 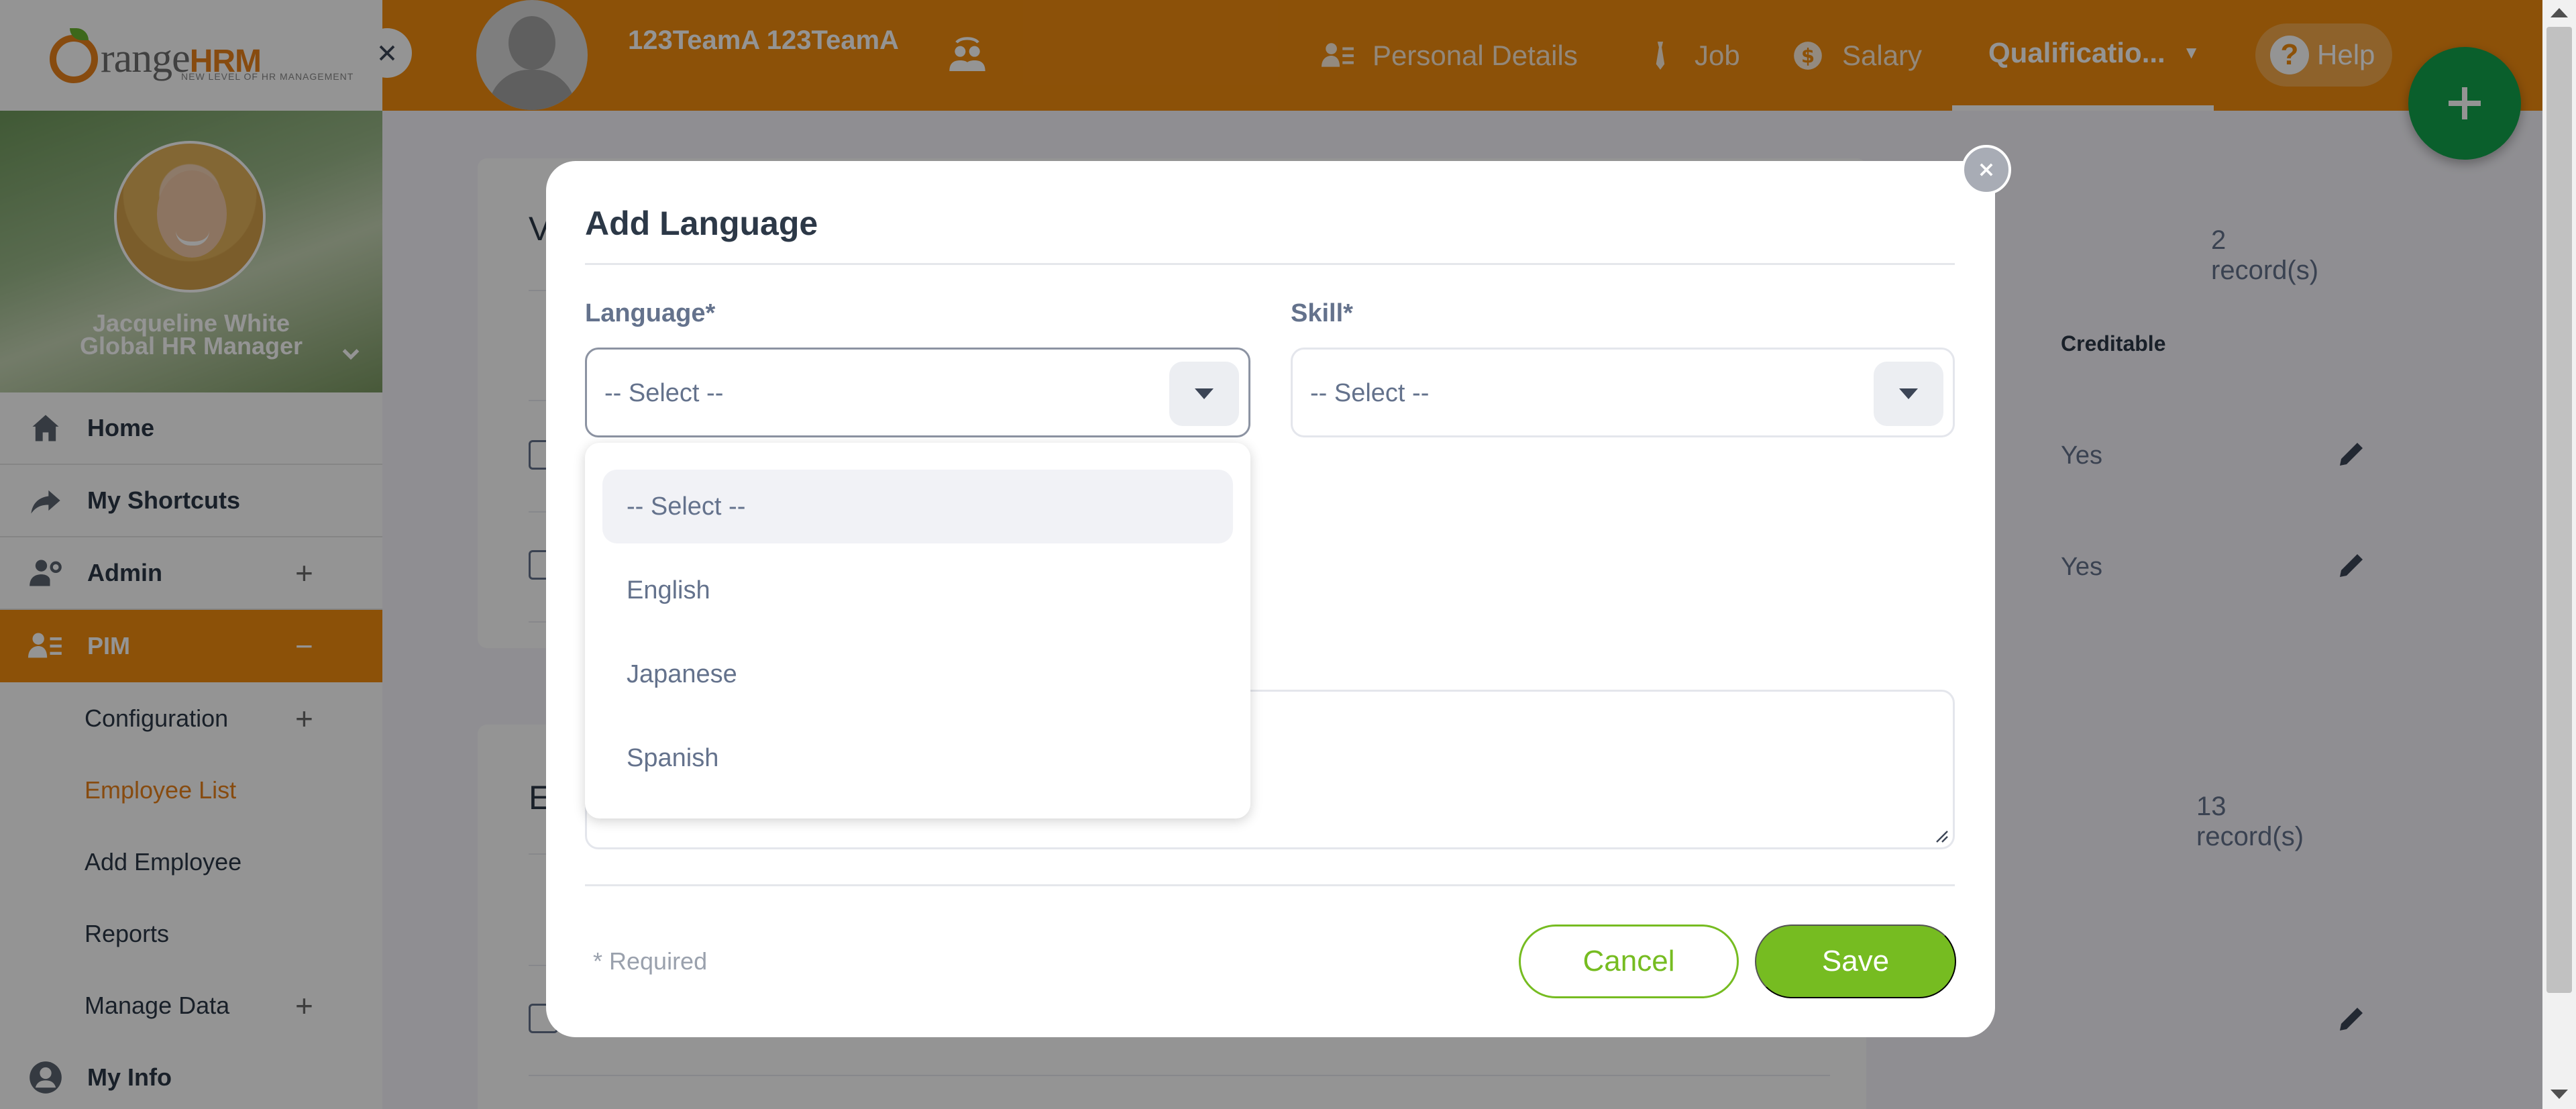 What do you see at coordinates (664, 393) in the screenshot?
I see `language-select-value: -- Select --` at bounding box center [664, 393].